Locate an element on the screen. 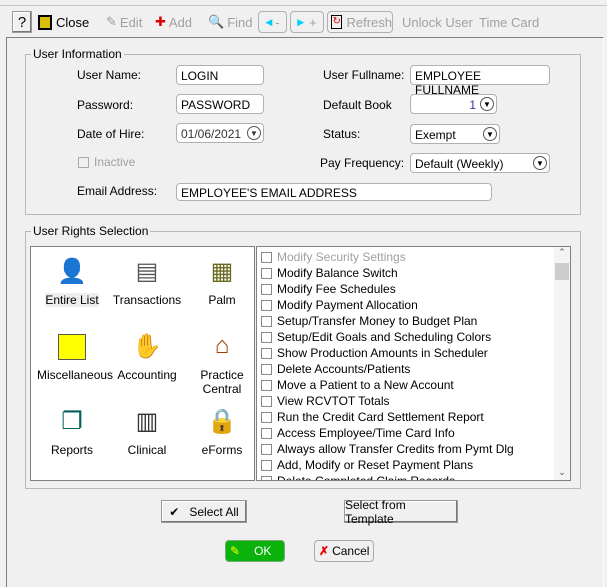 The height and width of the screenshot is (587, 607). time-card-button: Time Card is located at coordinates (509, 22).